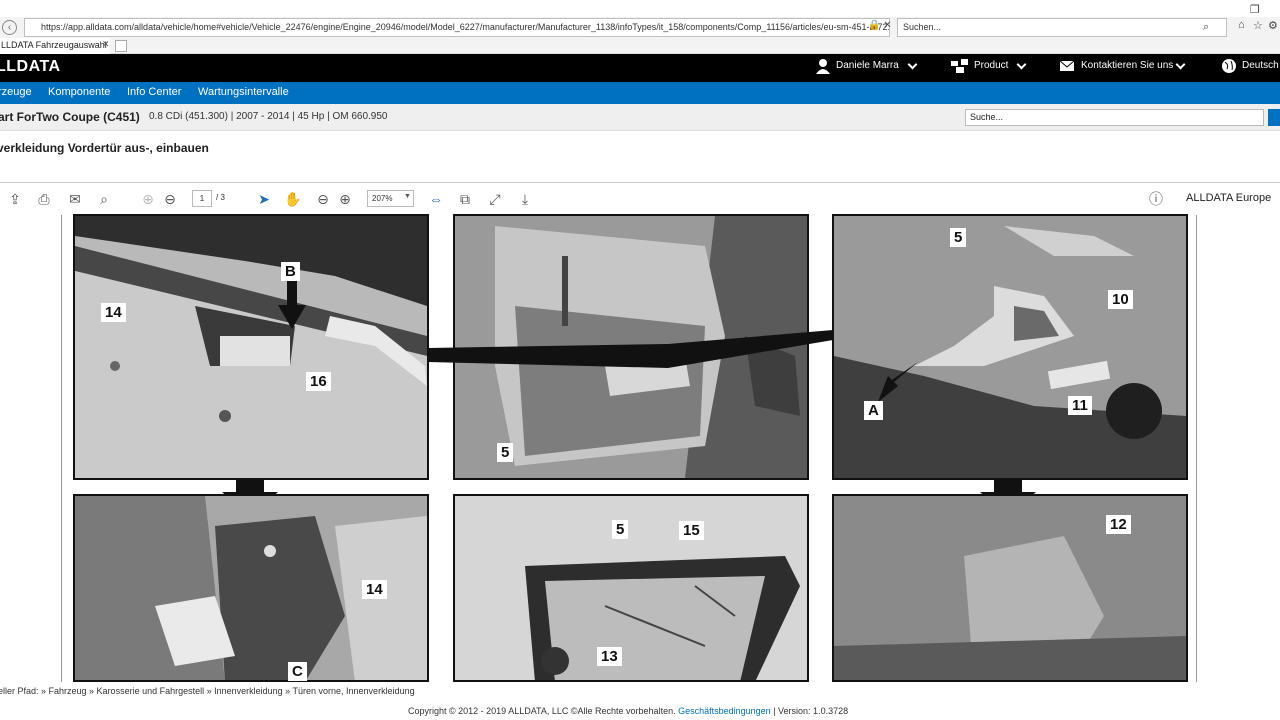 The image size is (1280, 720). What do you see at coordinates (106, 44) in the screenshot?
I see `tab-close-icon: ✕` at bounding box center [106, 44].